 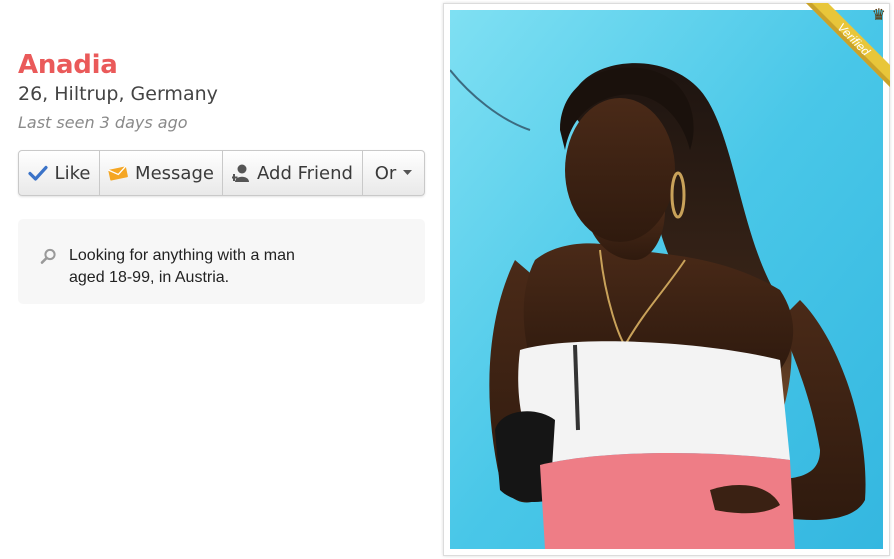 What do you see at coordinates (878, 15) in the screenshot?
I see `crown-icon: ♛` at bounding box center [878, 15].